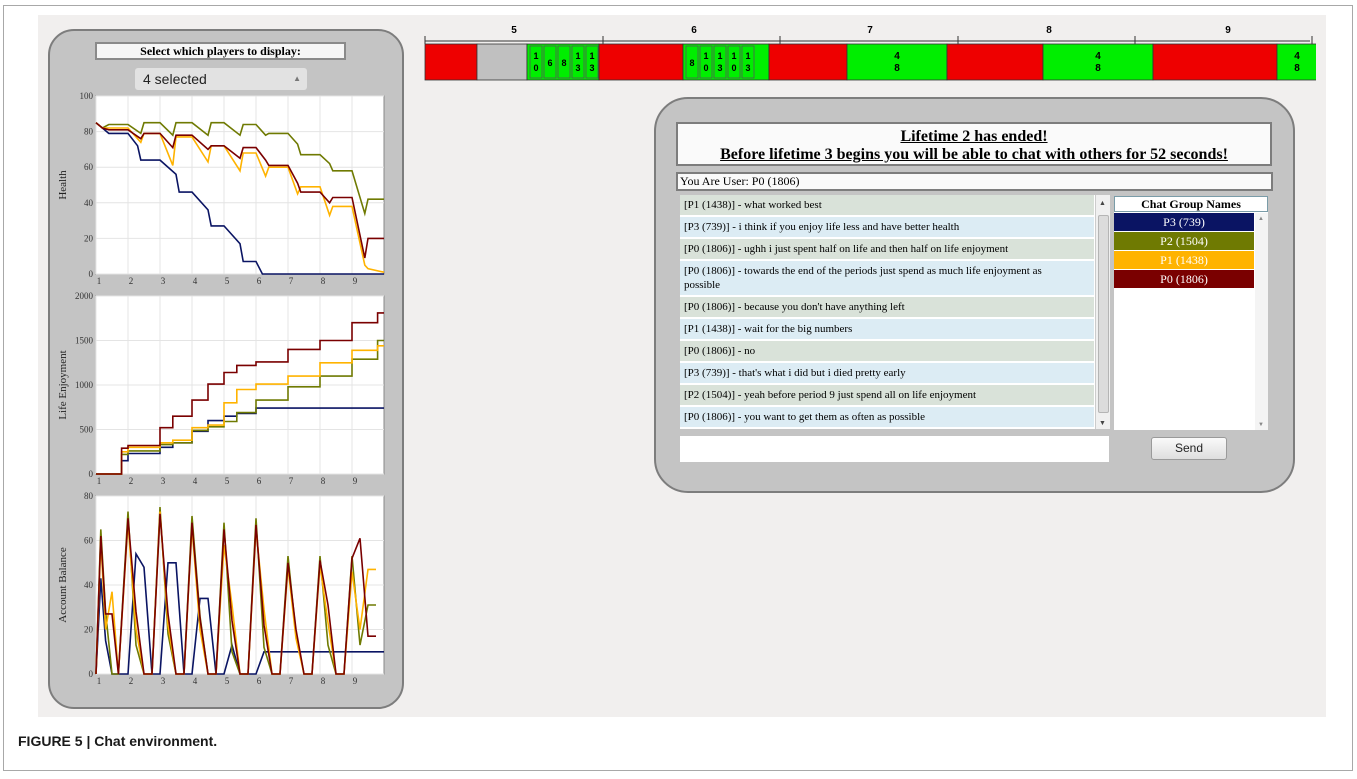  Describe the element at coordinates (514, 30) in the screenshot. I see `period-label: 5` at that location.